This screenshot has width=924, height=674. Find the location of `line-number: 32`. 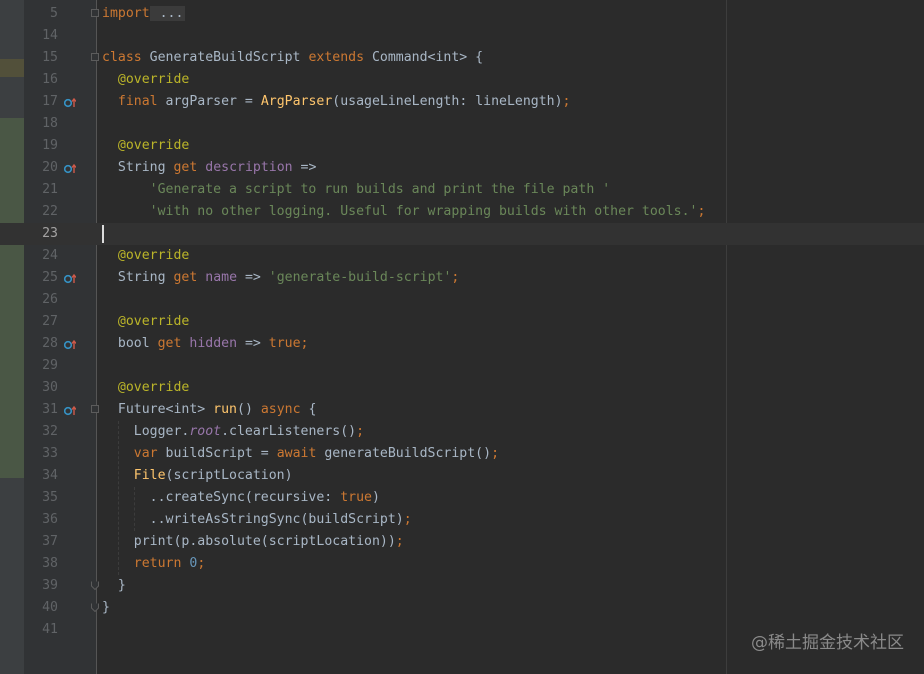

line-number: 32 is located at coordinates (50, 431).